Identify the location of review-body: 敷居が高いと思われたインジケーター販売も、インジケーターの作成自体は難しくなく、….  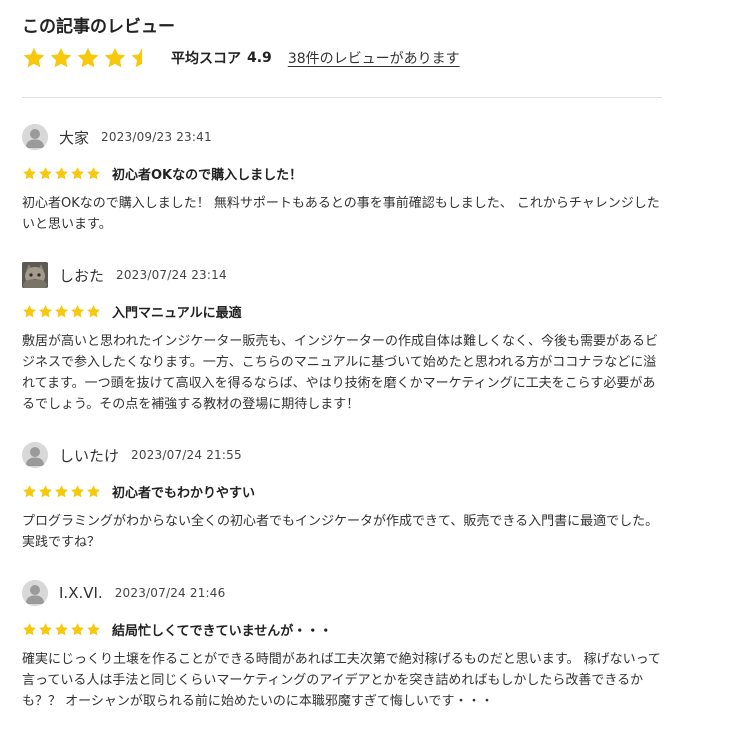
(340, 373).